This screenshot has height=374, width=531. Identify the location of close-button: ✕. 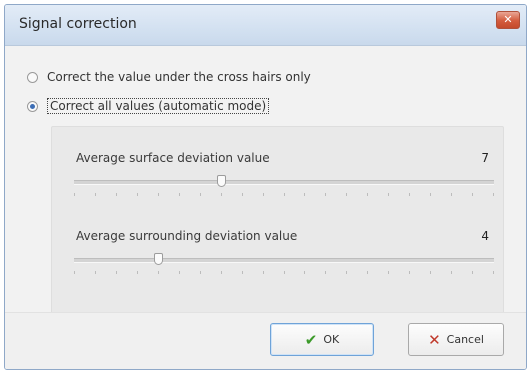
(508, 20).